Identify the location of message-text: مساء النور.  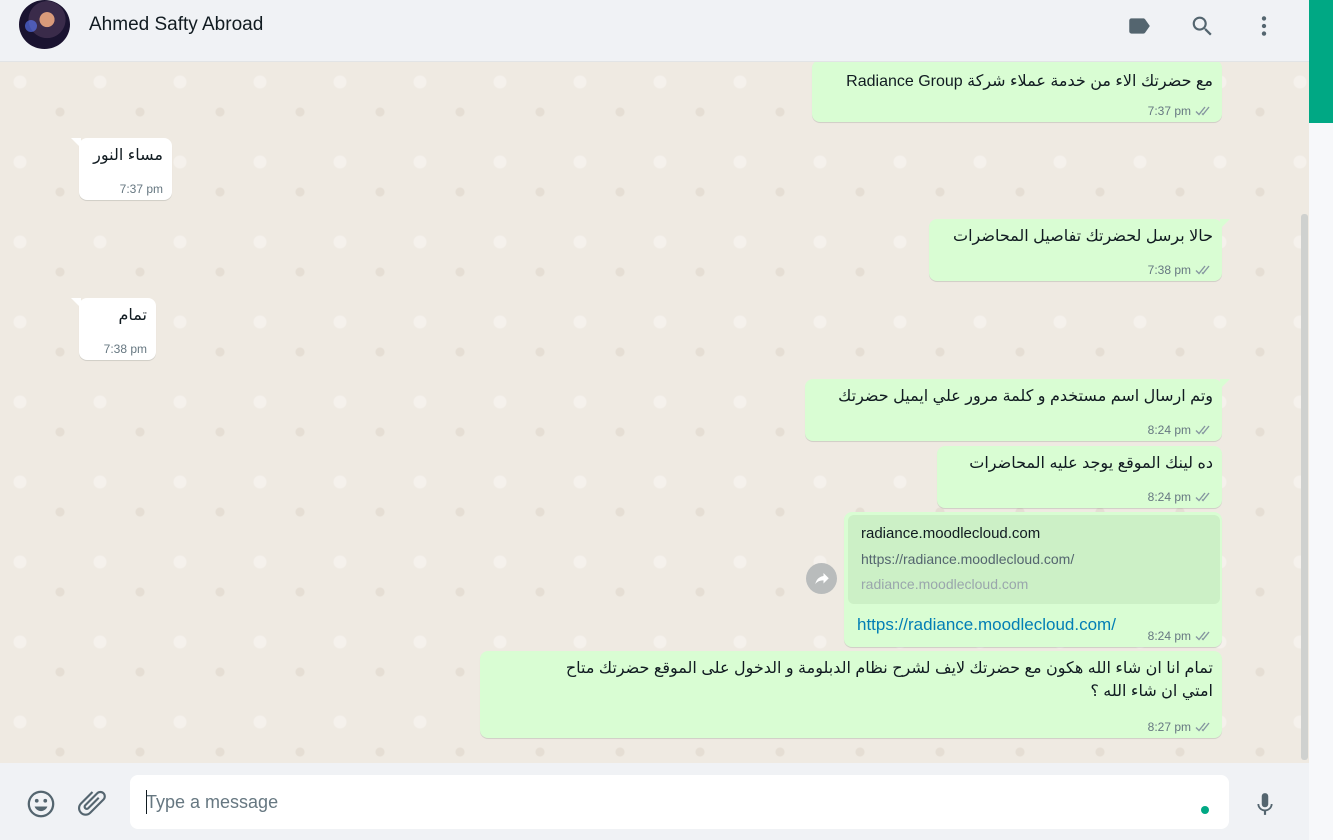
(128, 155).